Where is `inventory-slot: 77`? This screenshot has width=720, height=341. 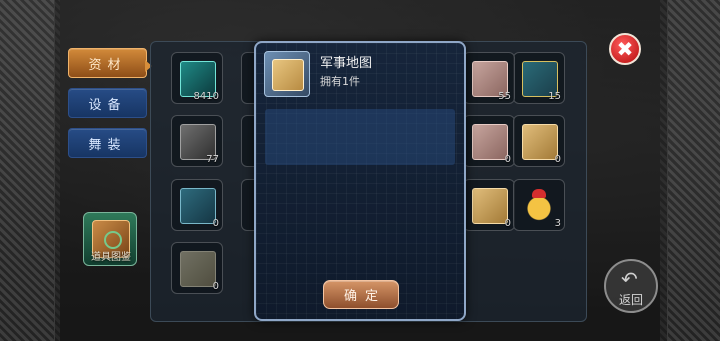 inventory-slot: 77 is located at coordinates (197, 141).